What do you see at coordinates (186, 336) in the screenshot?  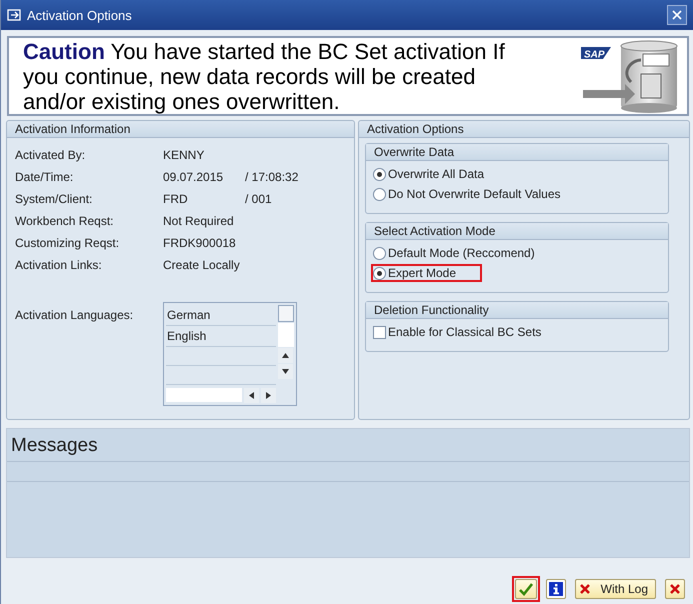 I see `list-item: English` at bounding box center [186, 336].